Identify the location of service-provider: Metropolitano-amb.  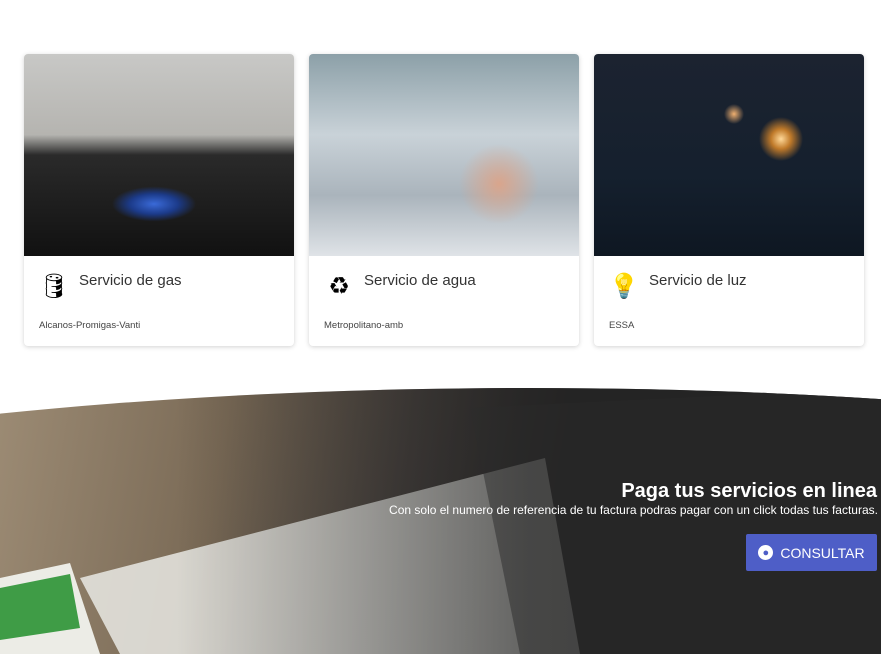
(364, 325).